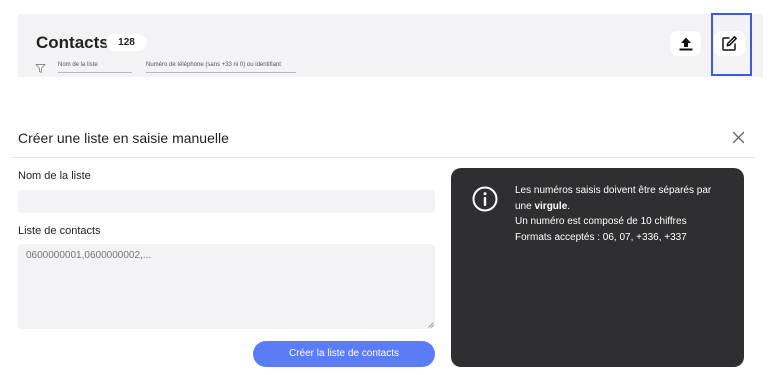 This screenshot has height=375, width=781. I want to click on panel-divider, so click(383, 157).